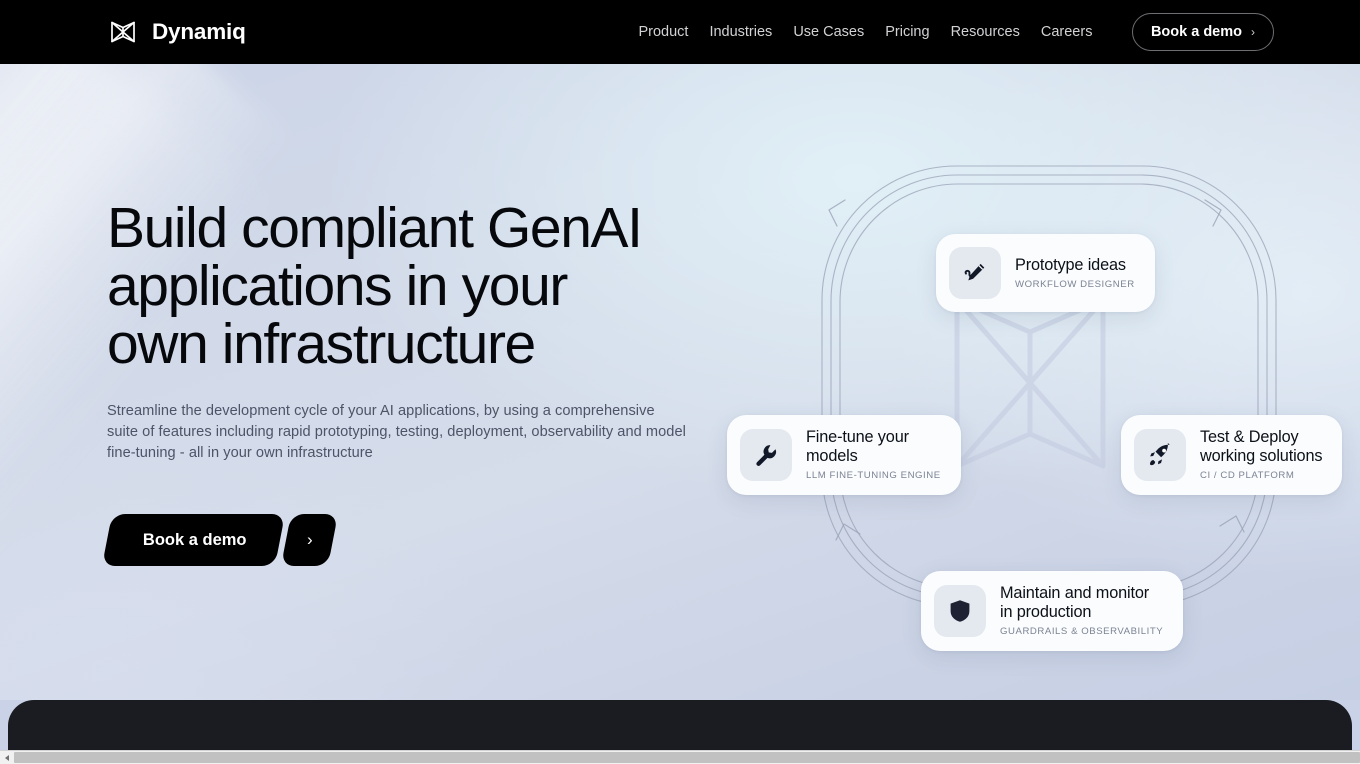 The width and height of the screenshot is (1360, 764). I want to click on card-subtitle: GUARDRAILS & OBSERVABILITY, so click(1082, 631).